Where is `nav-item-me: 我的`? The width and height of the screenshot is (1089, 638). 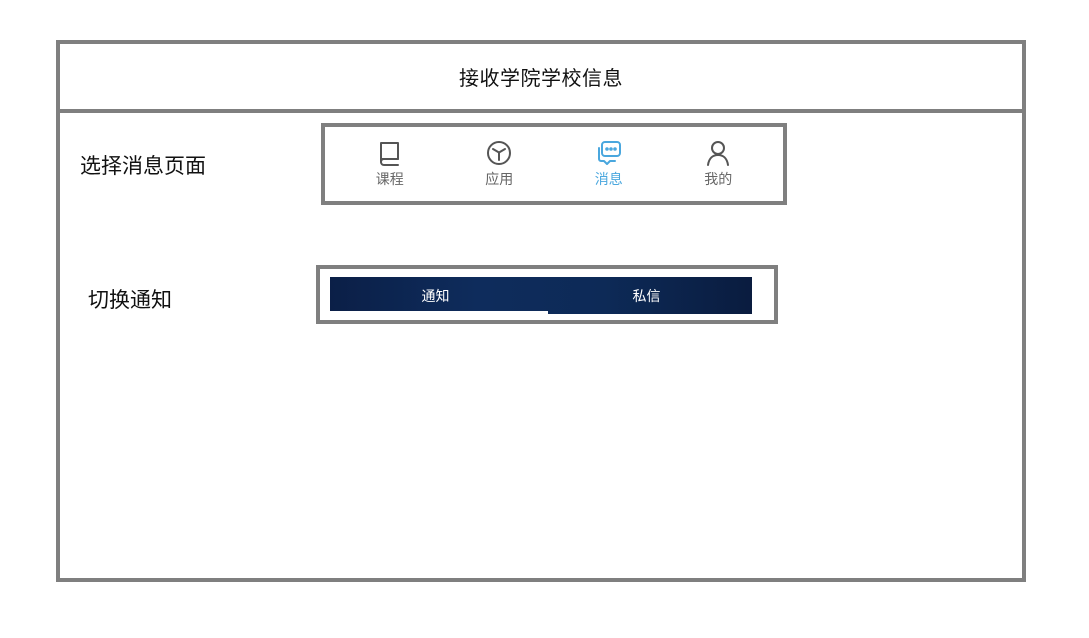 nav-item-me: 我的 is located at coordinates (718, 164).